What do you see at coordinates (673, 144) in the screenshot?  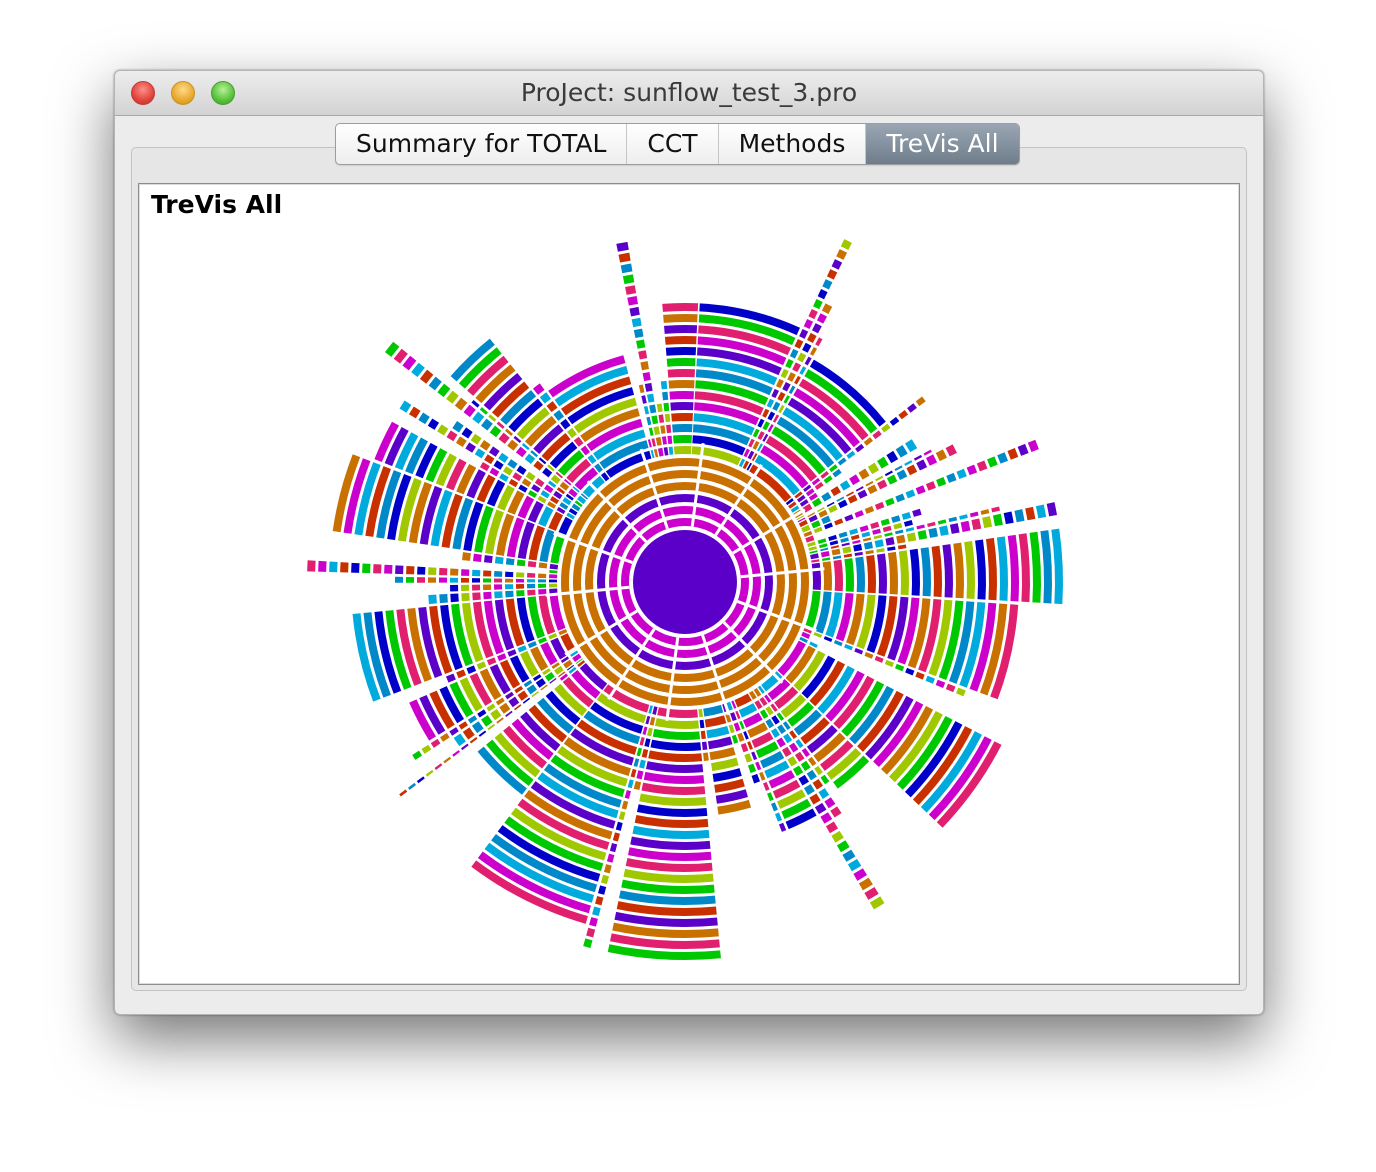 I see `tab-cct: CCT` at bounding box center [673, 144].